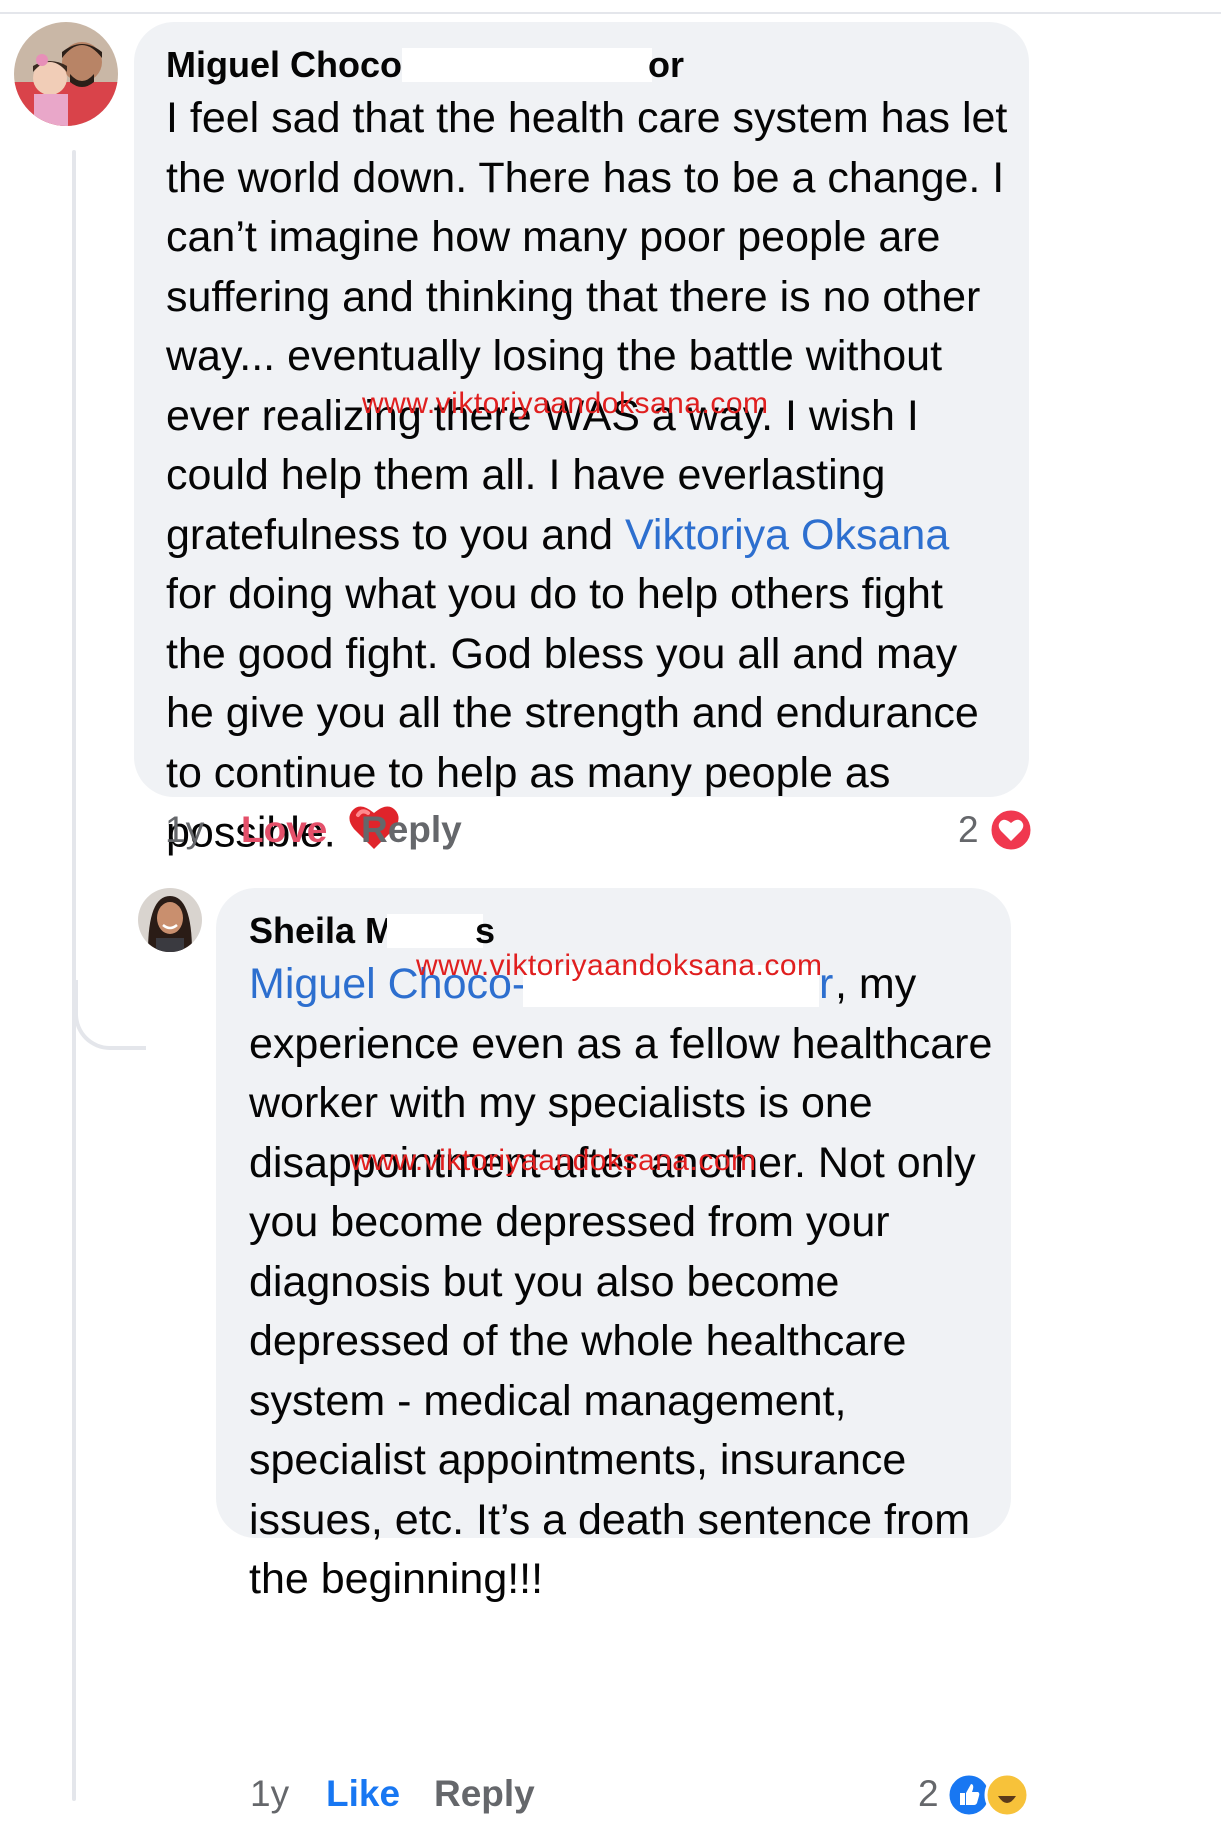 This screenshot has height=1823, width=1221. I want to click on comment-actions: 1y Love Reply, so click(365, 830).